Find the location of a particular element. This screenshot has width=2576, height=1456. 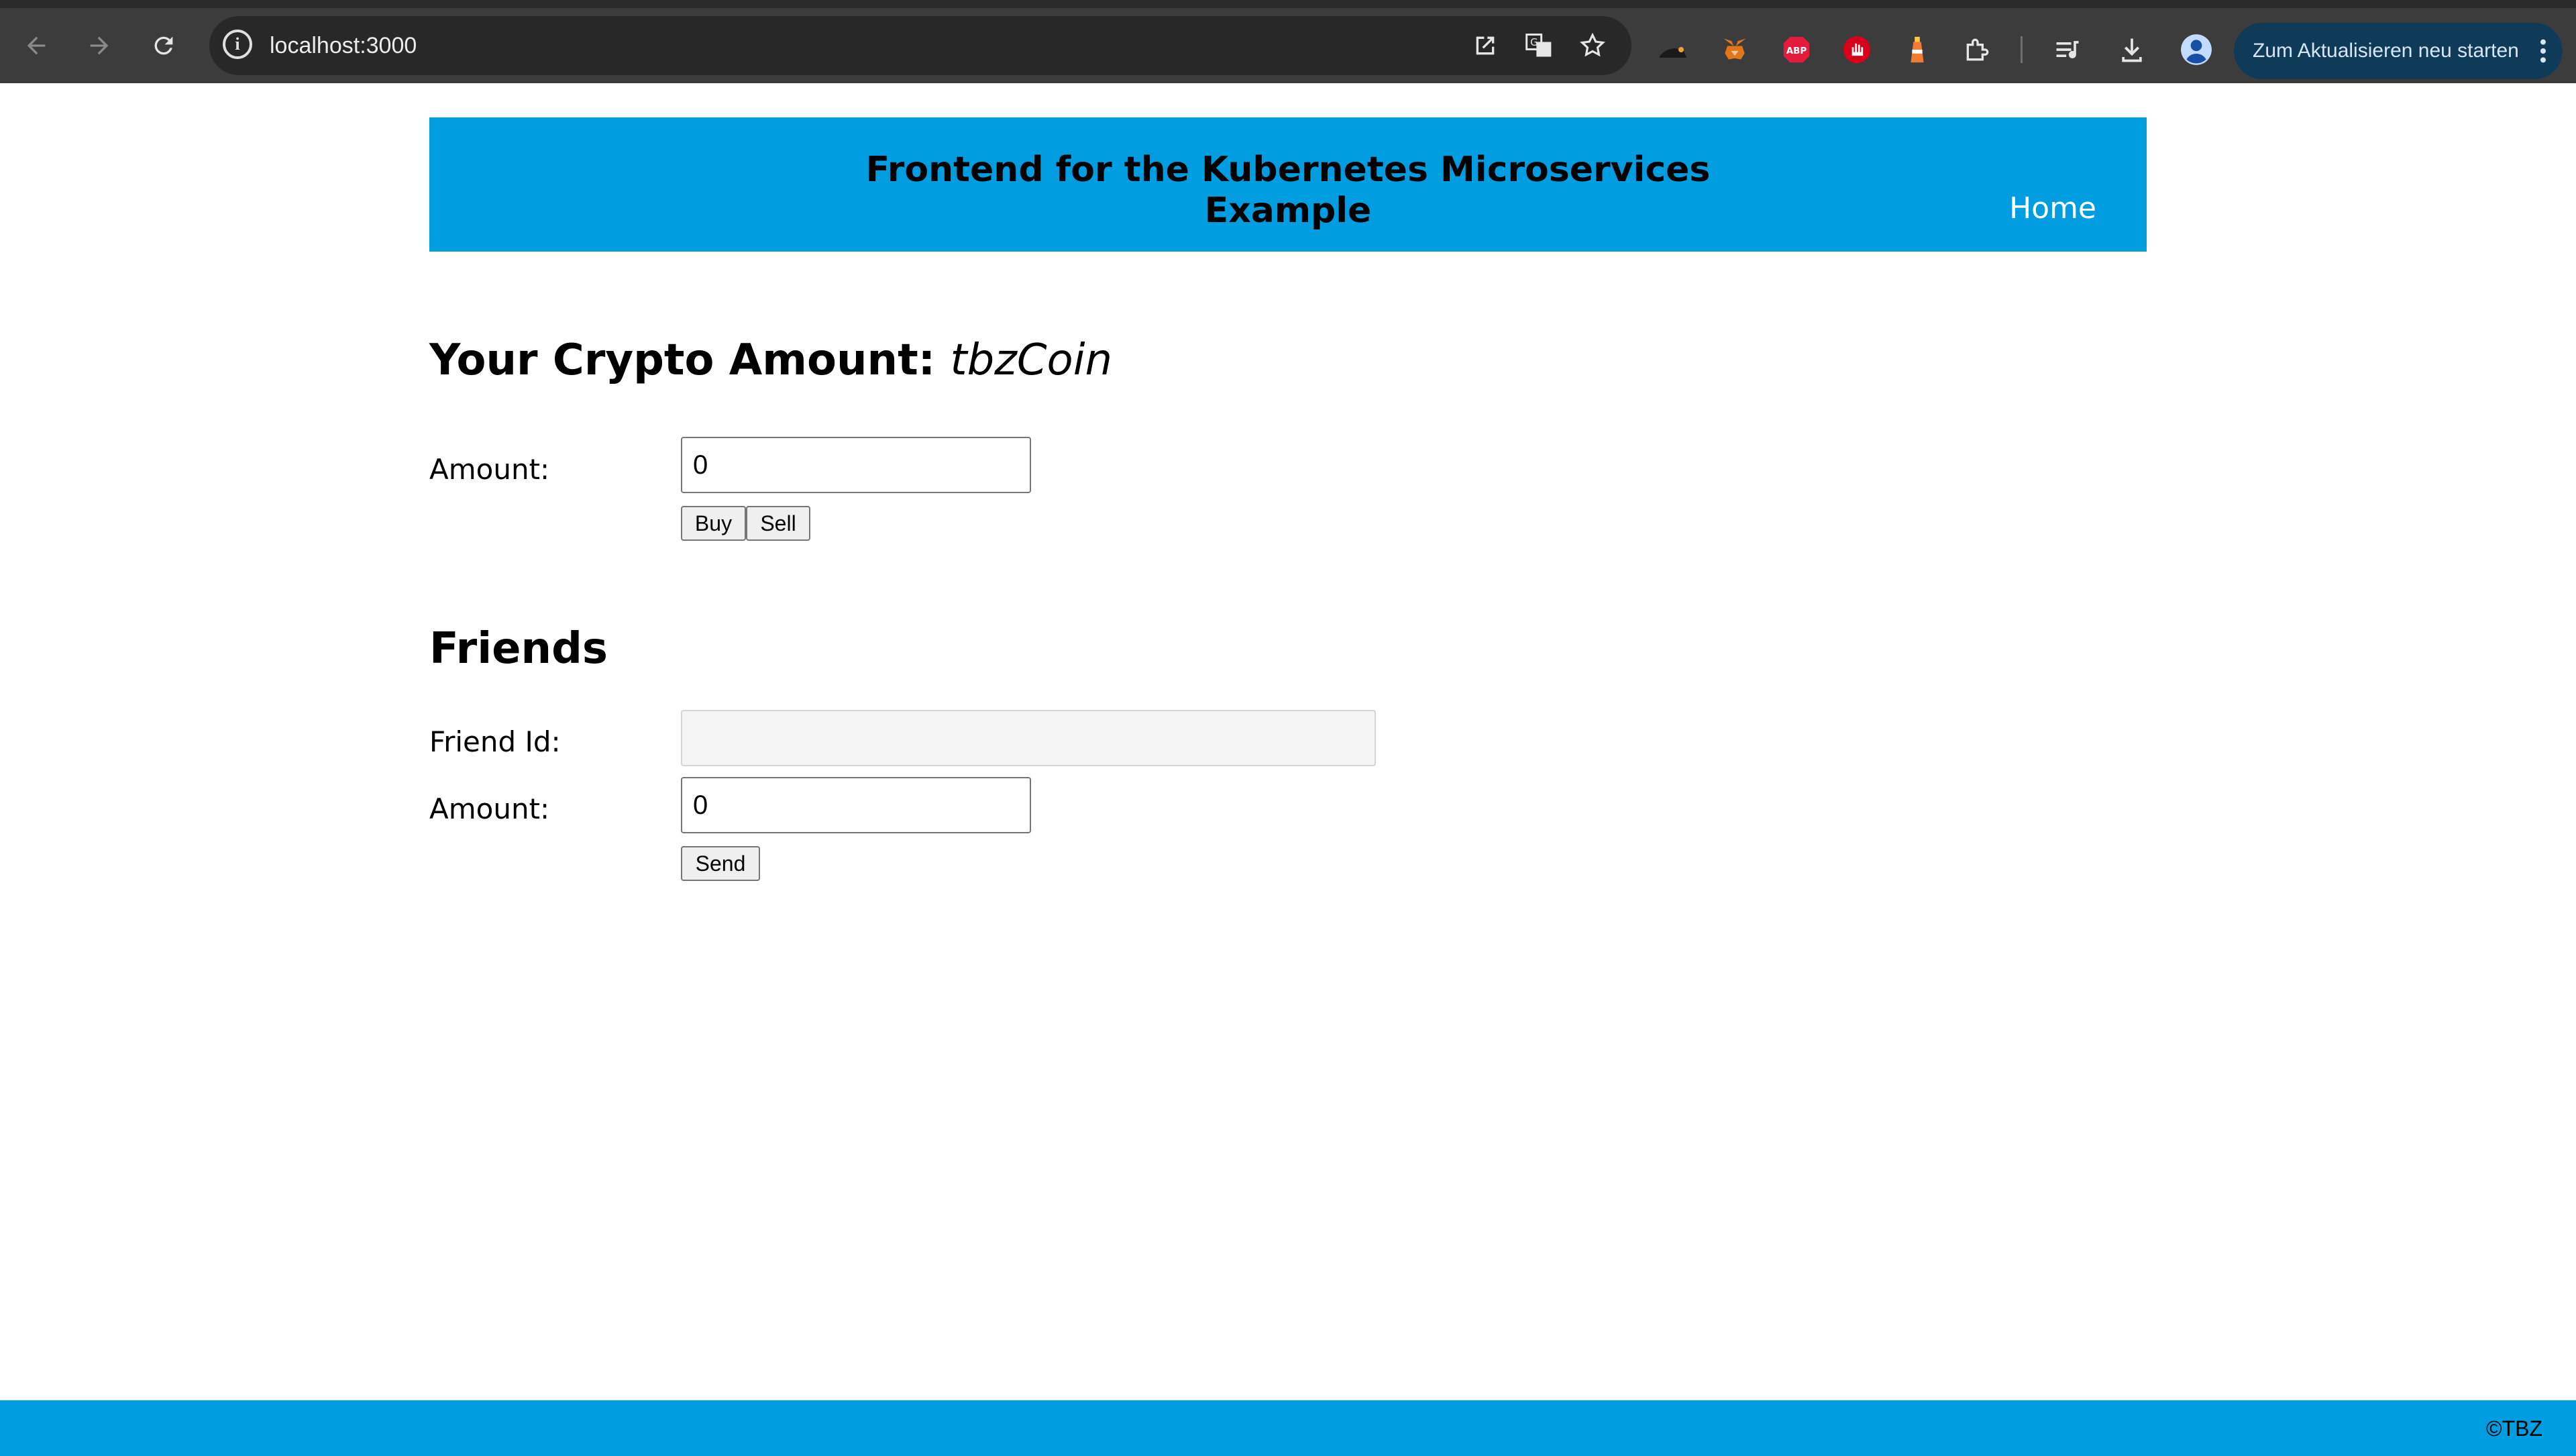

translate-icon: G is located at coordinates (1538, 45).